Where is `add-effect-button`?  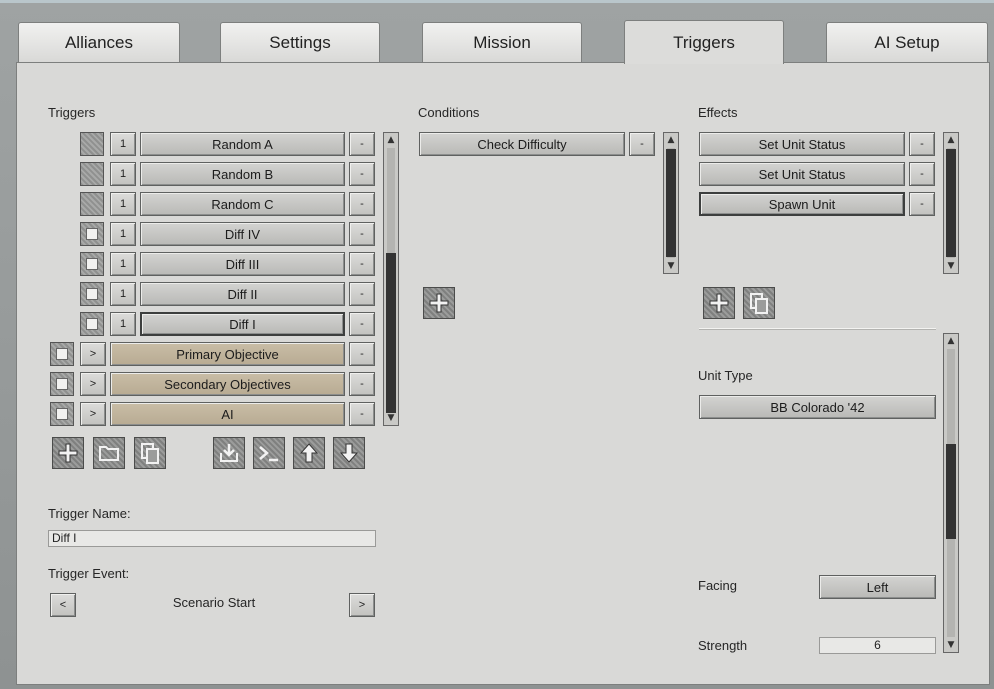
add-effect-button is located at coordinates (719, 303).